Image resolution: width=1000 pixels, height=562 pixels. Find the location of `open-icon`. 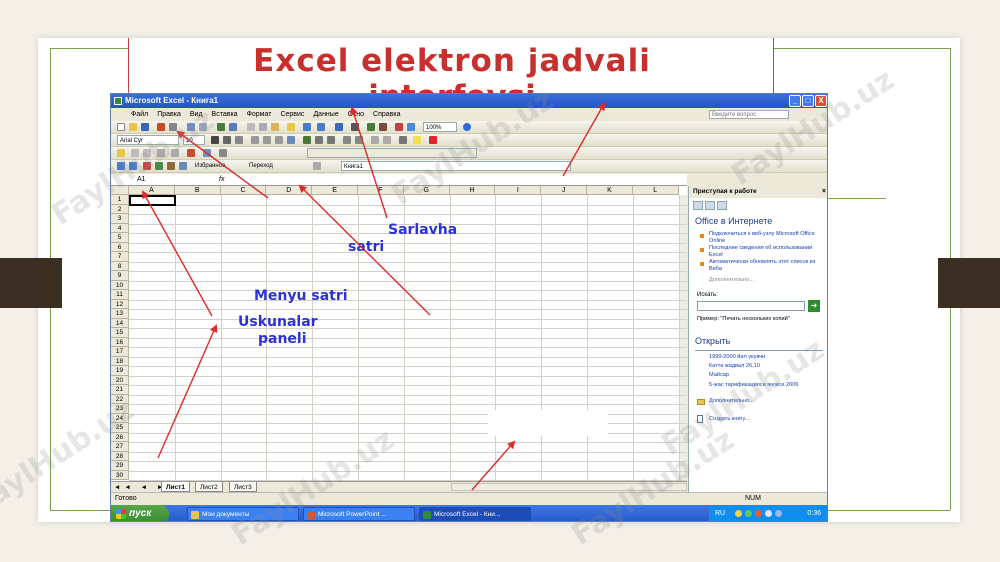

open-icon is located at coordinates (133, 127).